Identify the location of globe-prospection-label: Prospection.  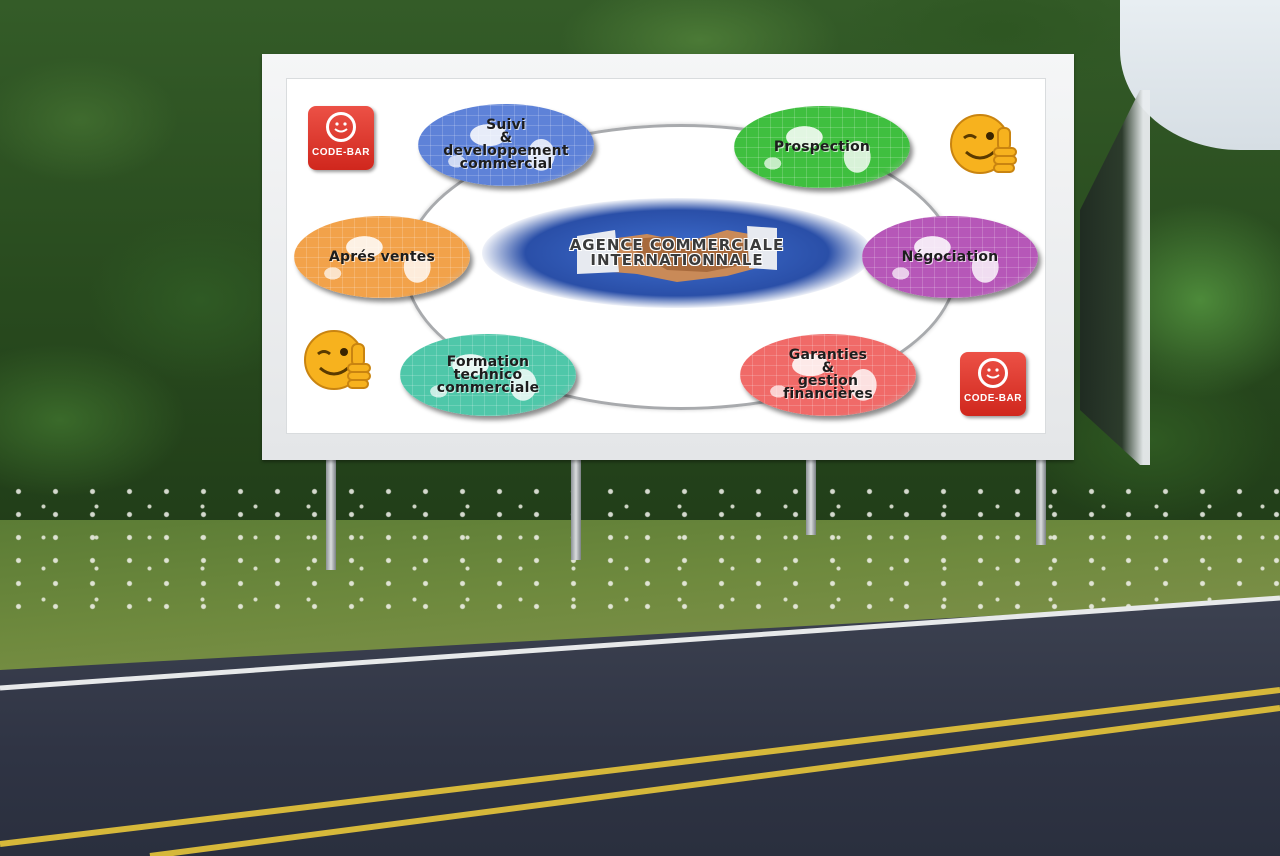
(822, 146).